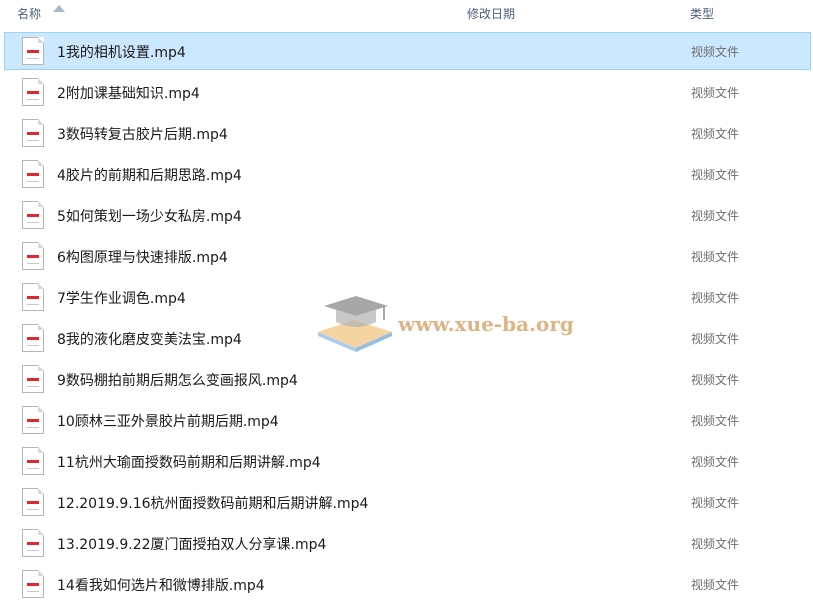 Image resolution: width=813 pixels, height=616 pixels. What do you see at coordinates (121, 53) in the screenshot?
I see `file-name: 1我的相机设置.mp4` at bounding box center [121, 53].